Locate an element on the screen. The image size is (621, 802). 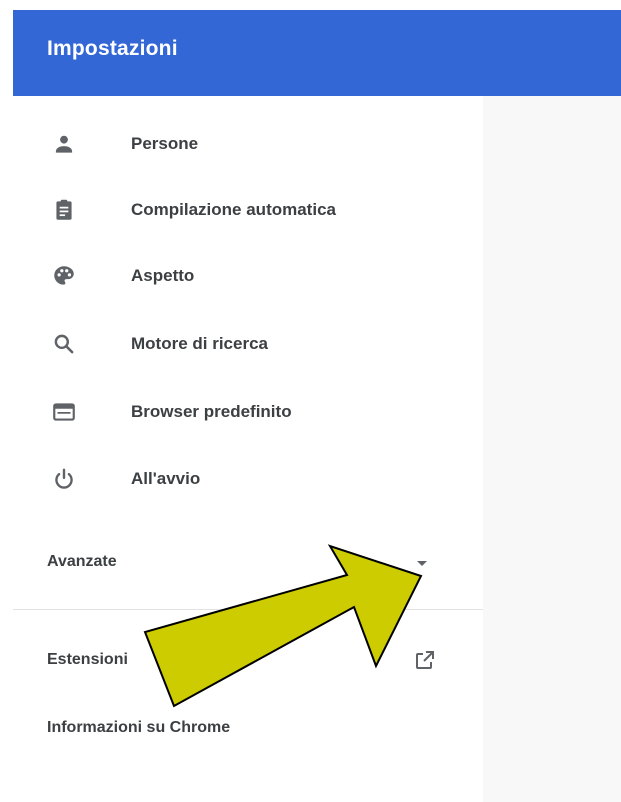
settings-header: Impostazioni is located at coordinates (317, 53).